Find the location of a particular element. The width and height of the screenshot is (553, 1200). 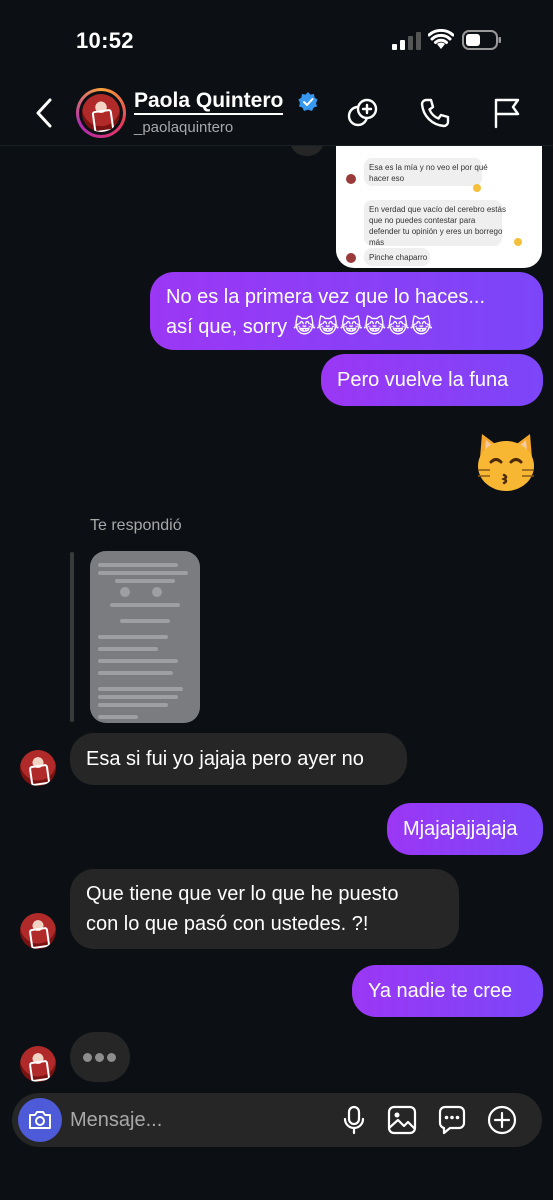

message-text: así que, sorry 😹😹😹😹😹😹 is located at coordinates (299, 327).